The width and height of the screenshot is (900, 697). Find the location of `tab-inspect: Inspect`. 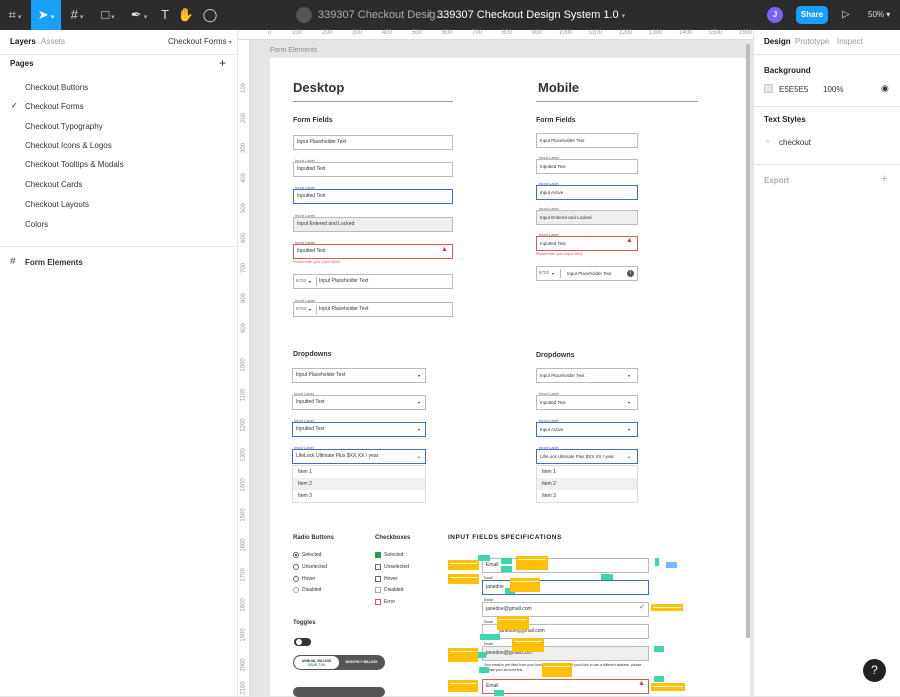

tab-inspect: Inspect is located at coordinates (850, 42).